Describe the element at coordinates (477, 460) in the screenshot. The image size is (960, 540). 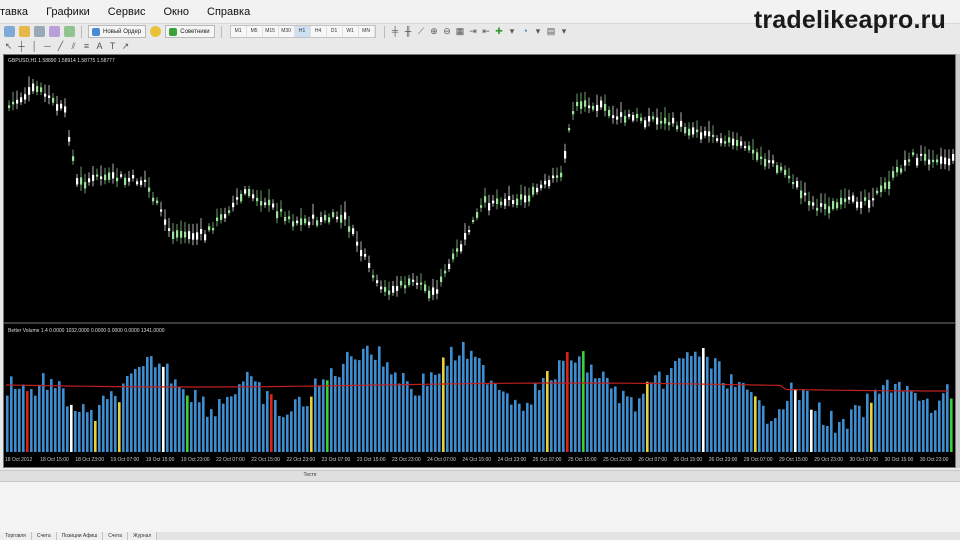
I see `time-tick-label: 24 Oct 15:00` at that location.